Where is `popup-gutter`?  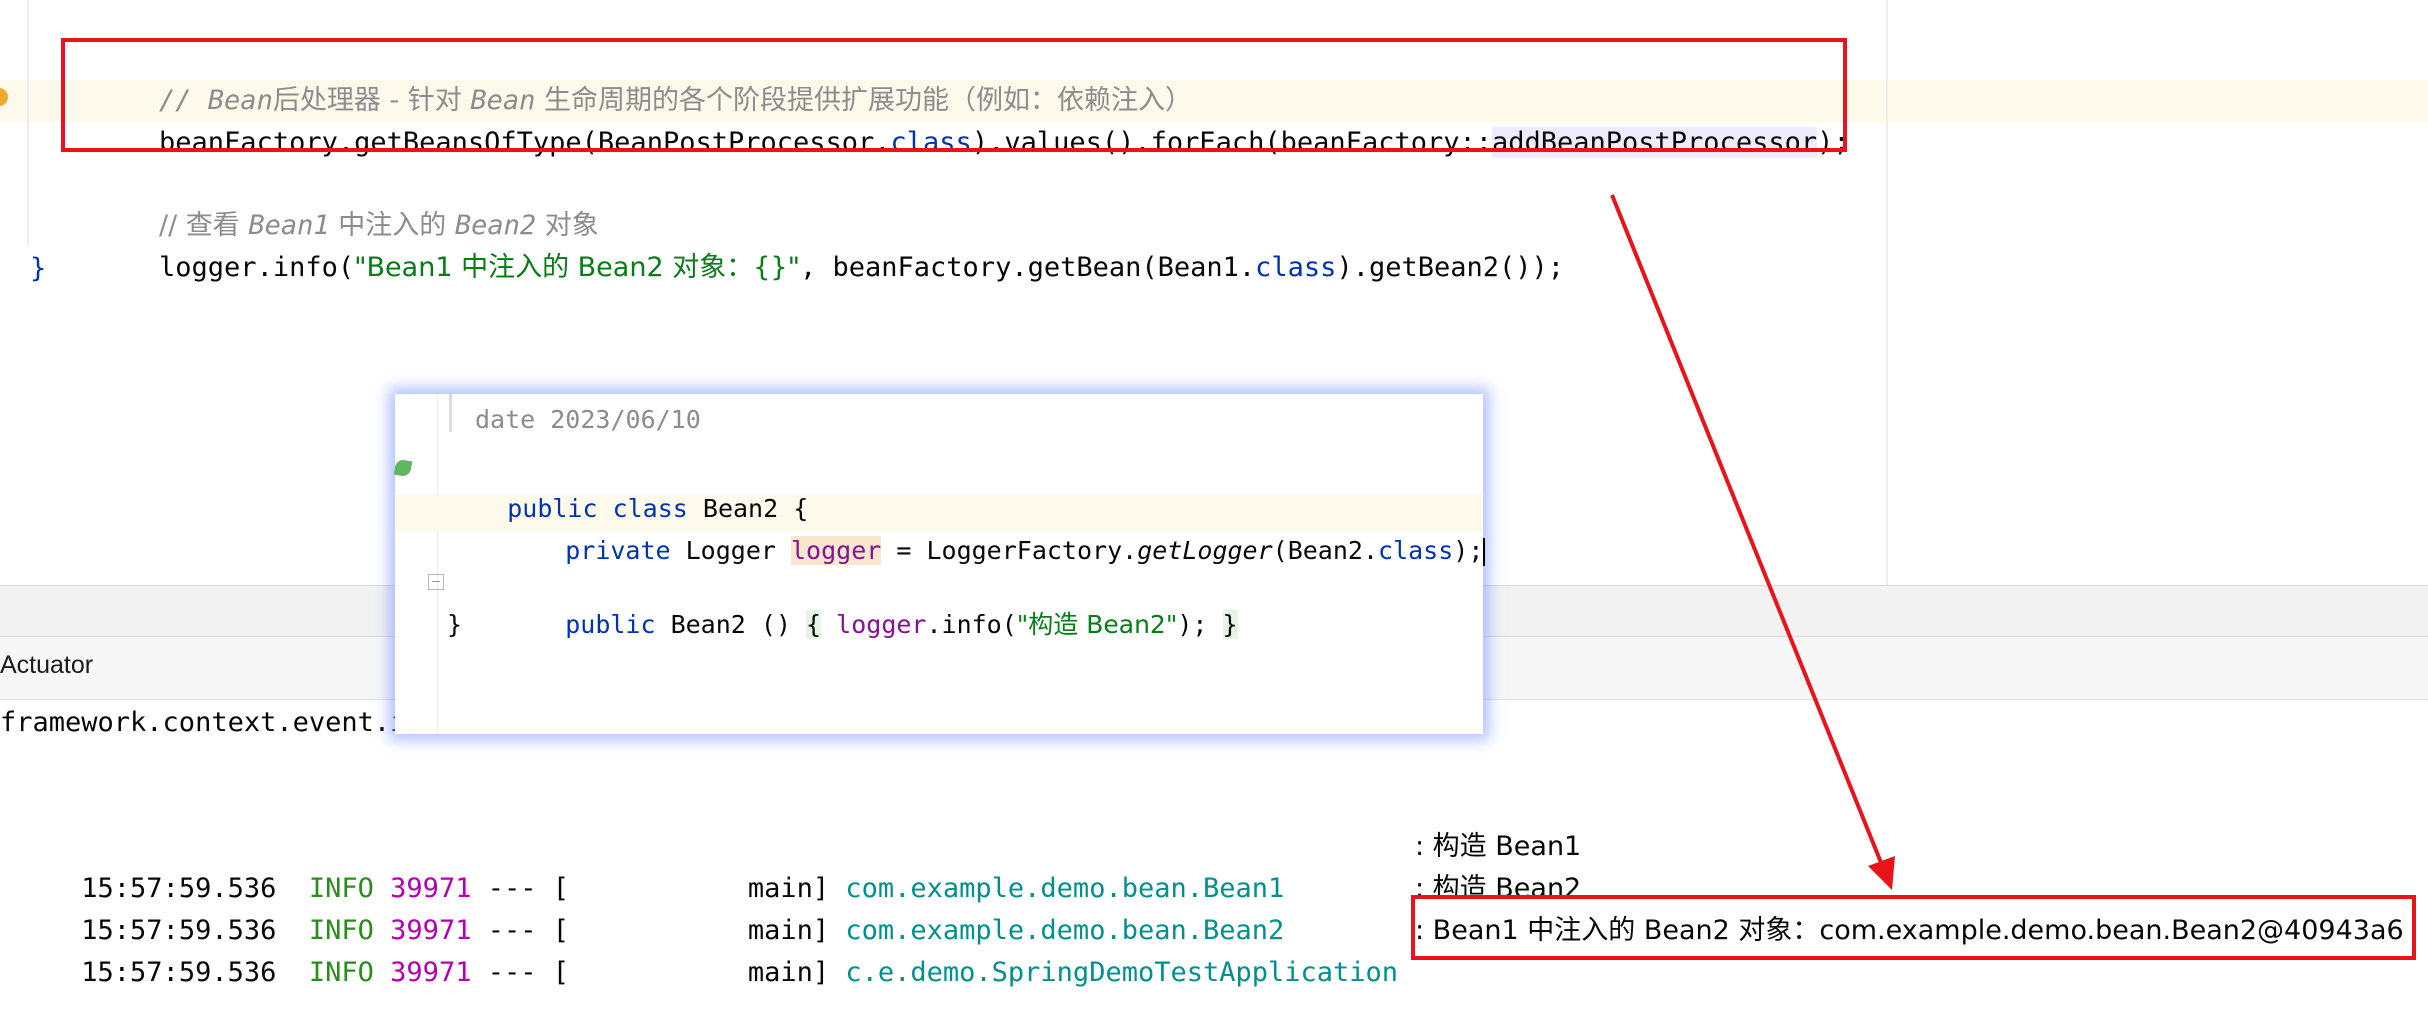
popup-gutter is located at coordinates (418, 564).